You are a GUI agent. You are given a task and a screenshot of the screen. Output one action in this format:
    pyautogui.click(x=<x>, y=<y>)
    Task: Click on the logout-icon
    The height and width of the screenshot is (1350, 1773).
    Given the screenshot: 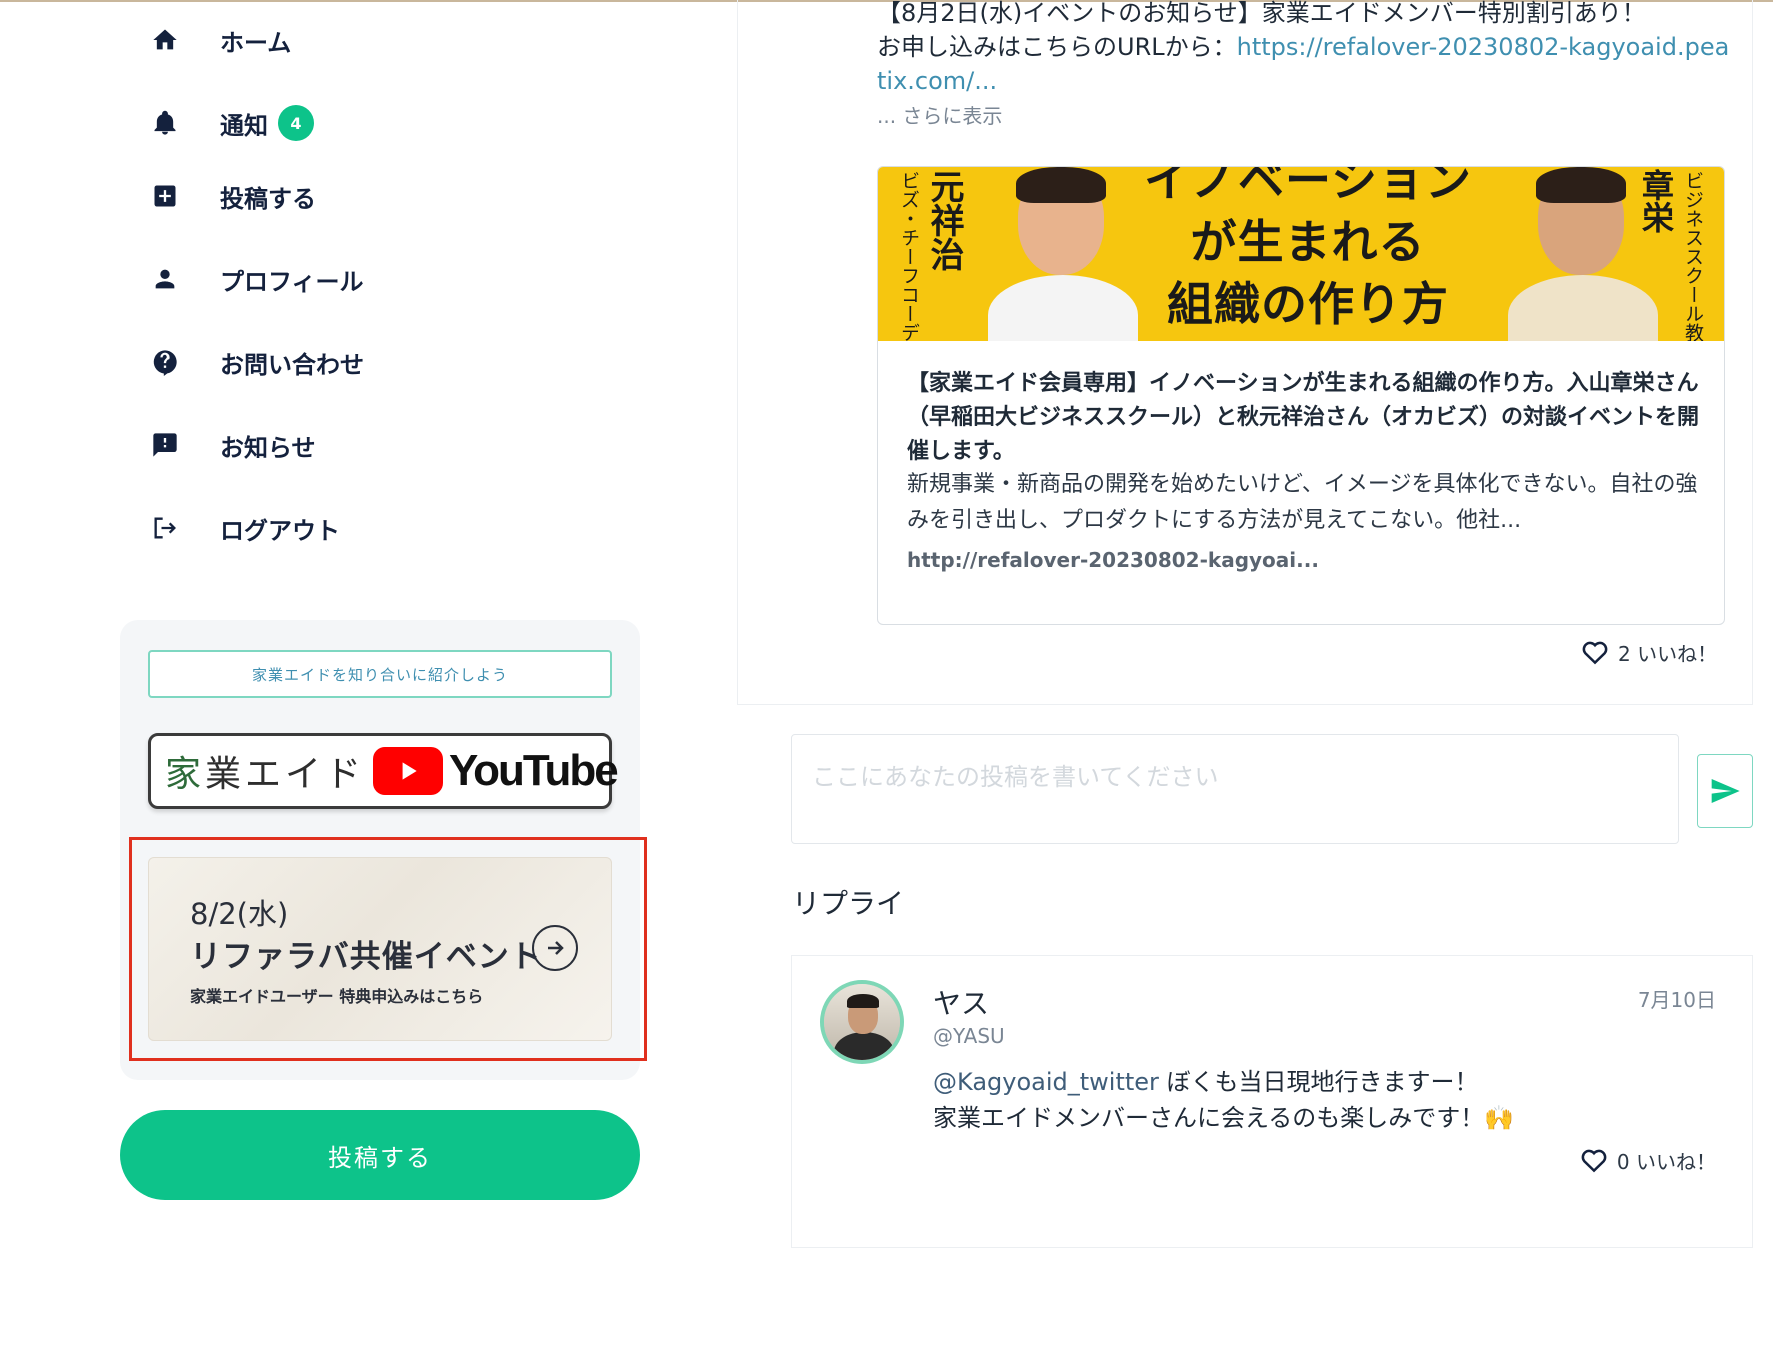 What is the action you would take?
    pyautogui.click(x=165, y=528)
    